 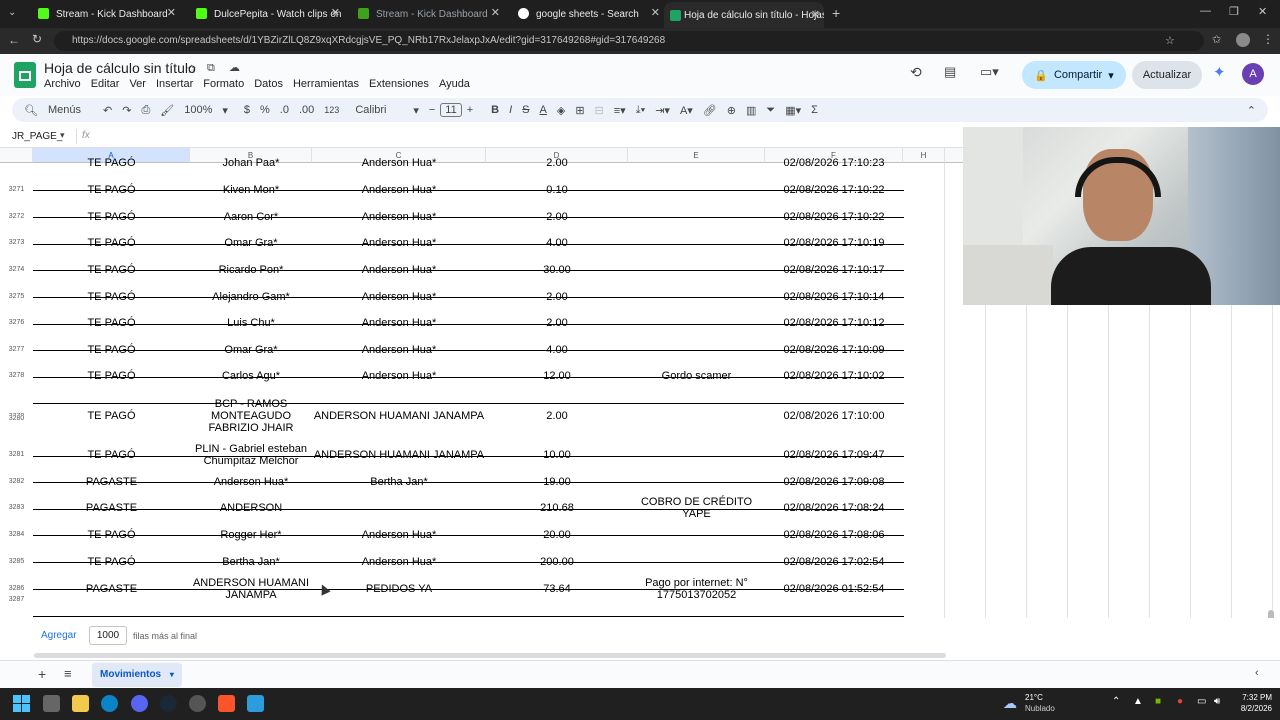 I want to click on cell-c, so click(x=399, y=508).